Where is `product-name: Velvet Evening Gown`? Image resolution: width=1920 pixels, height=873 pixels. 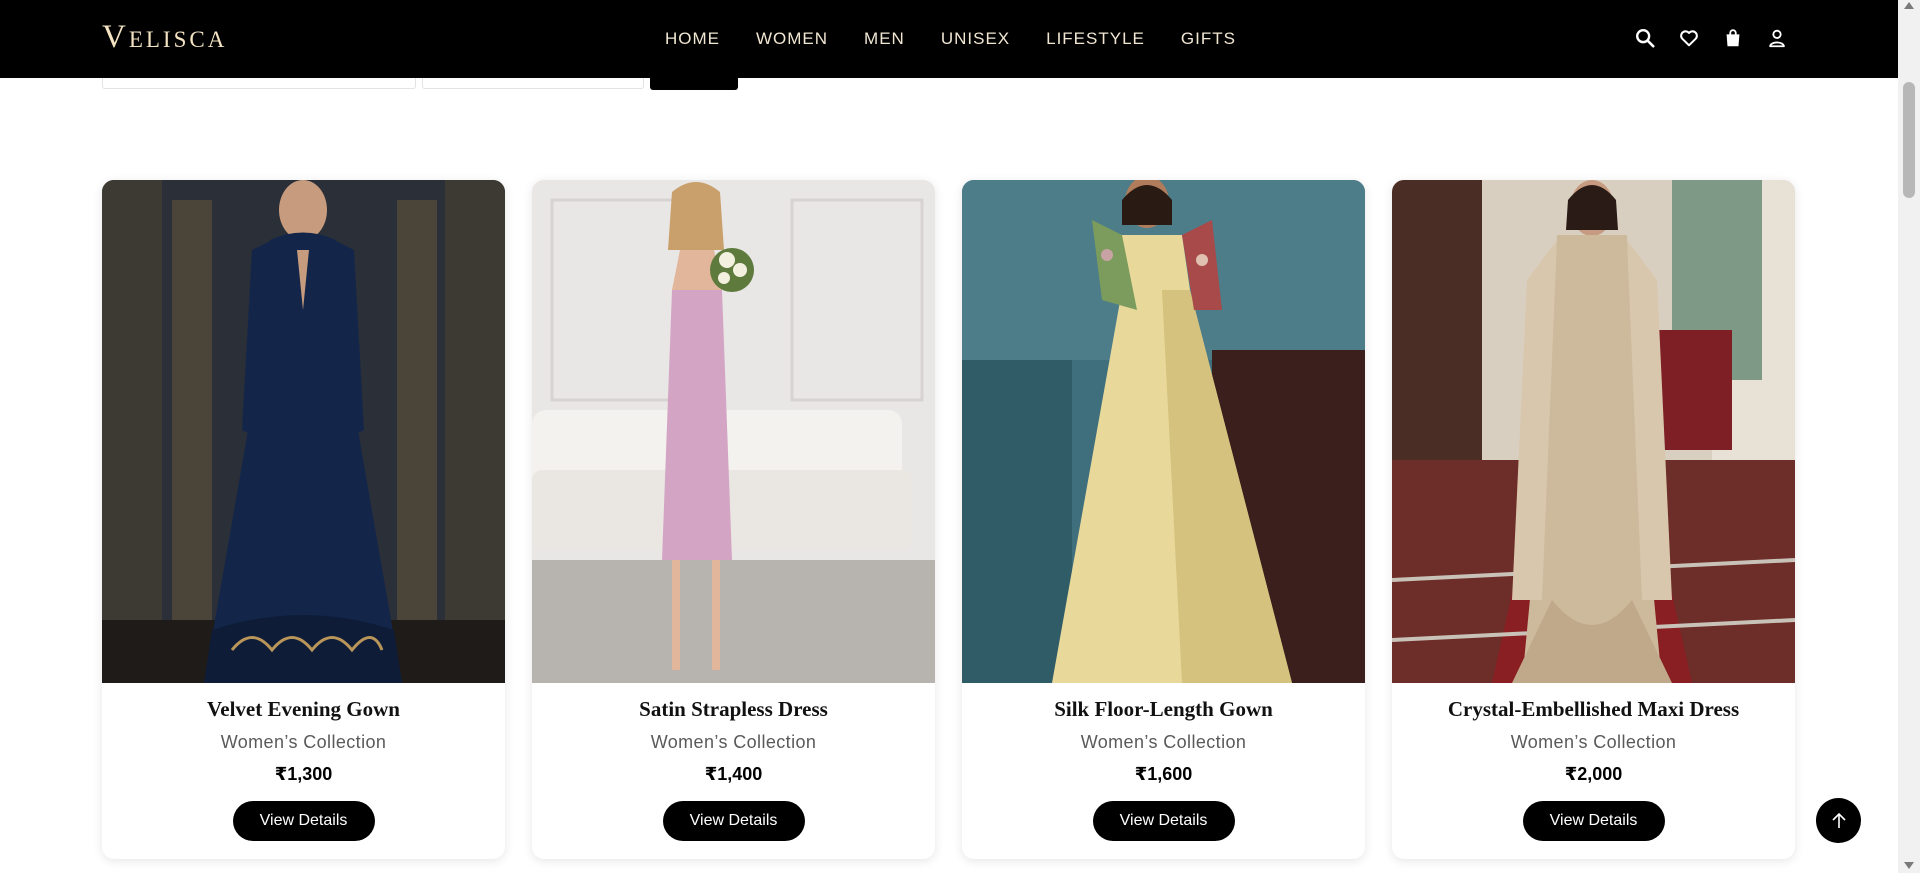
product-name: Velvet Evening Gown is located at coordinates (303, 709).